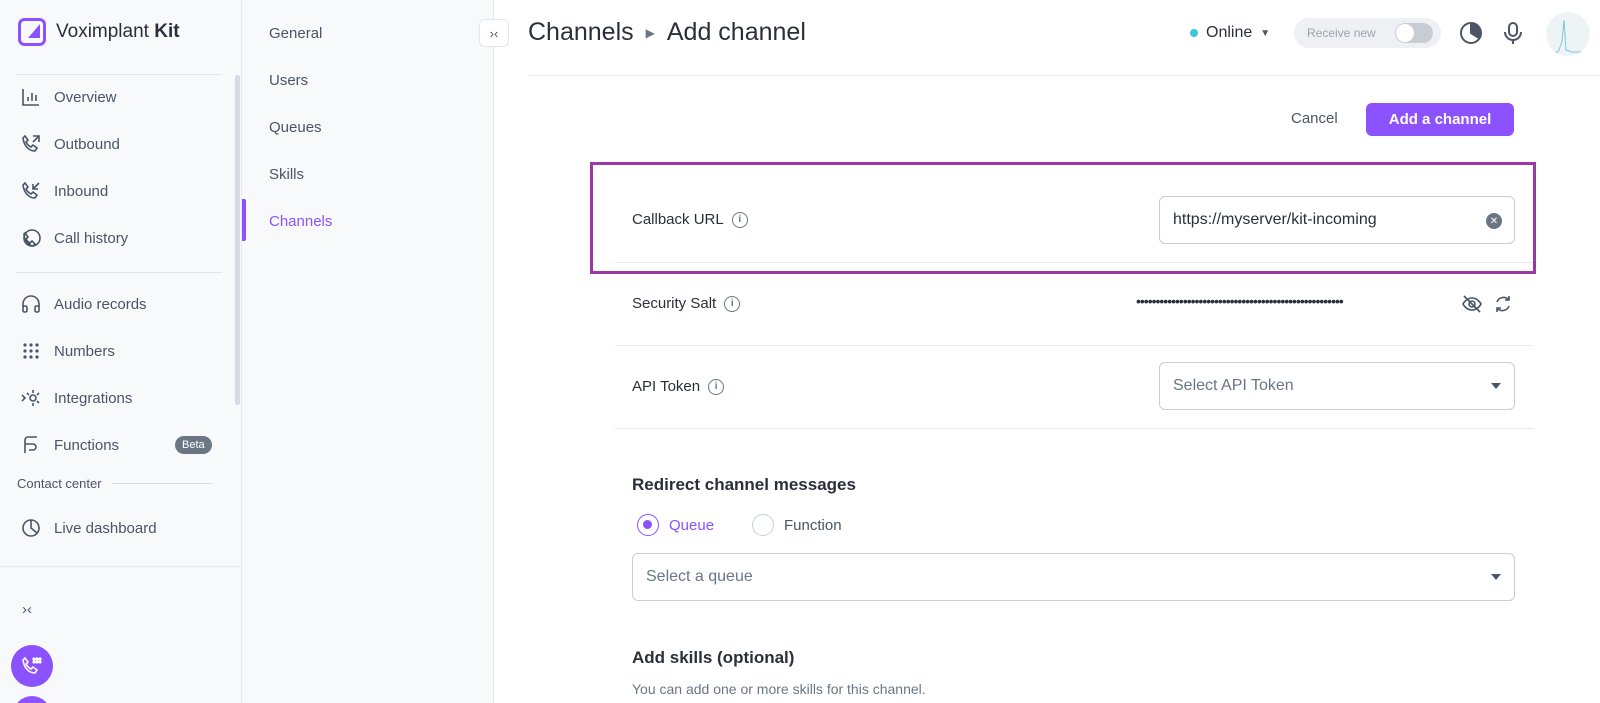 This screenshot has height=703, width=1600. I want to click on pie-chart-icon, so click(31, 528).